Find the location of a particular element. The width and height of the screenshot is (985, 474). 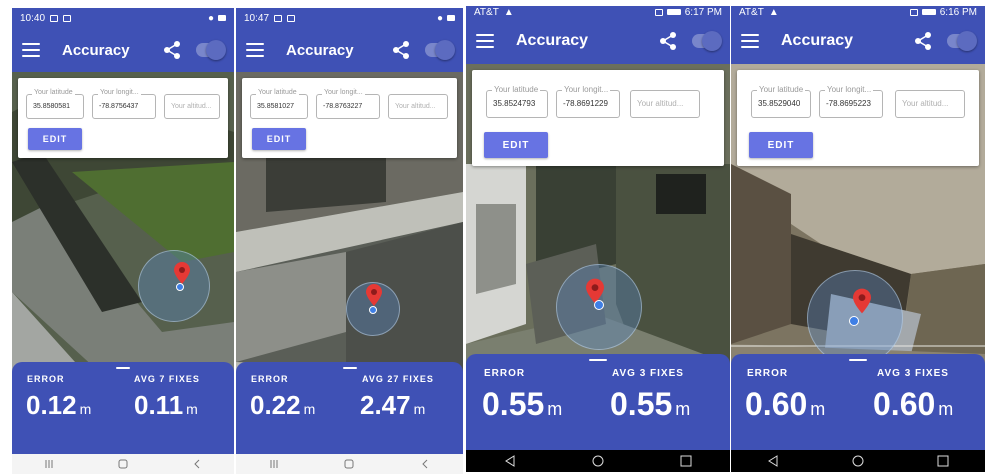

status-bar: 10:40 ● is located at coordinates (123, 18).